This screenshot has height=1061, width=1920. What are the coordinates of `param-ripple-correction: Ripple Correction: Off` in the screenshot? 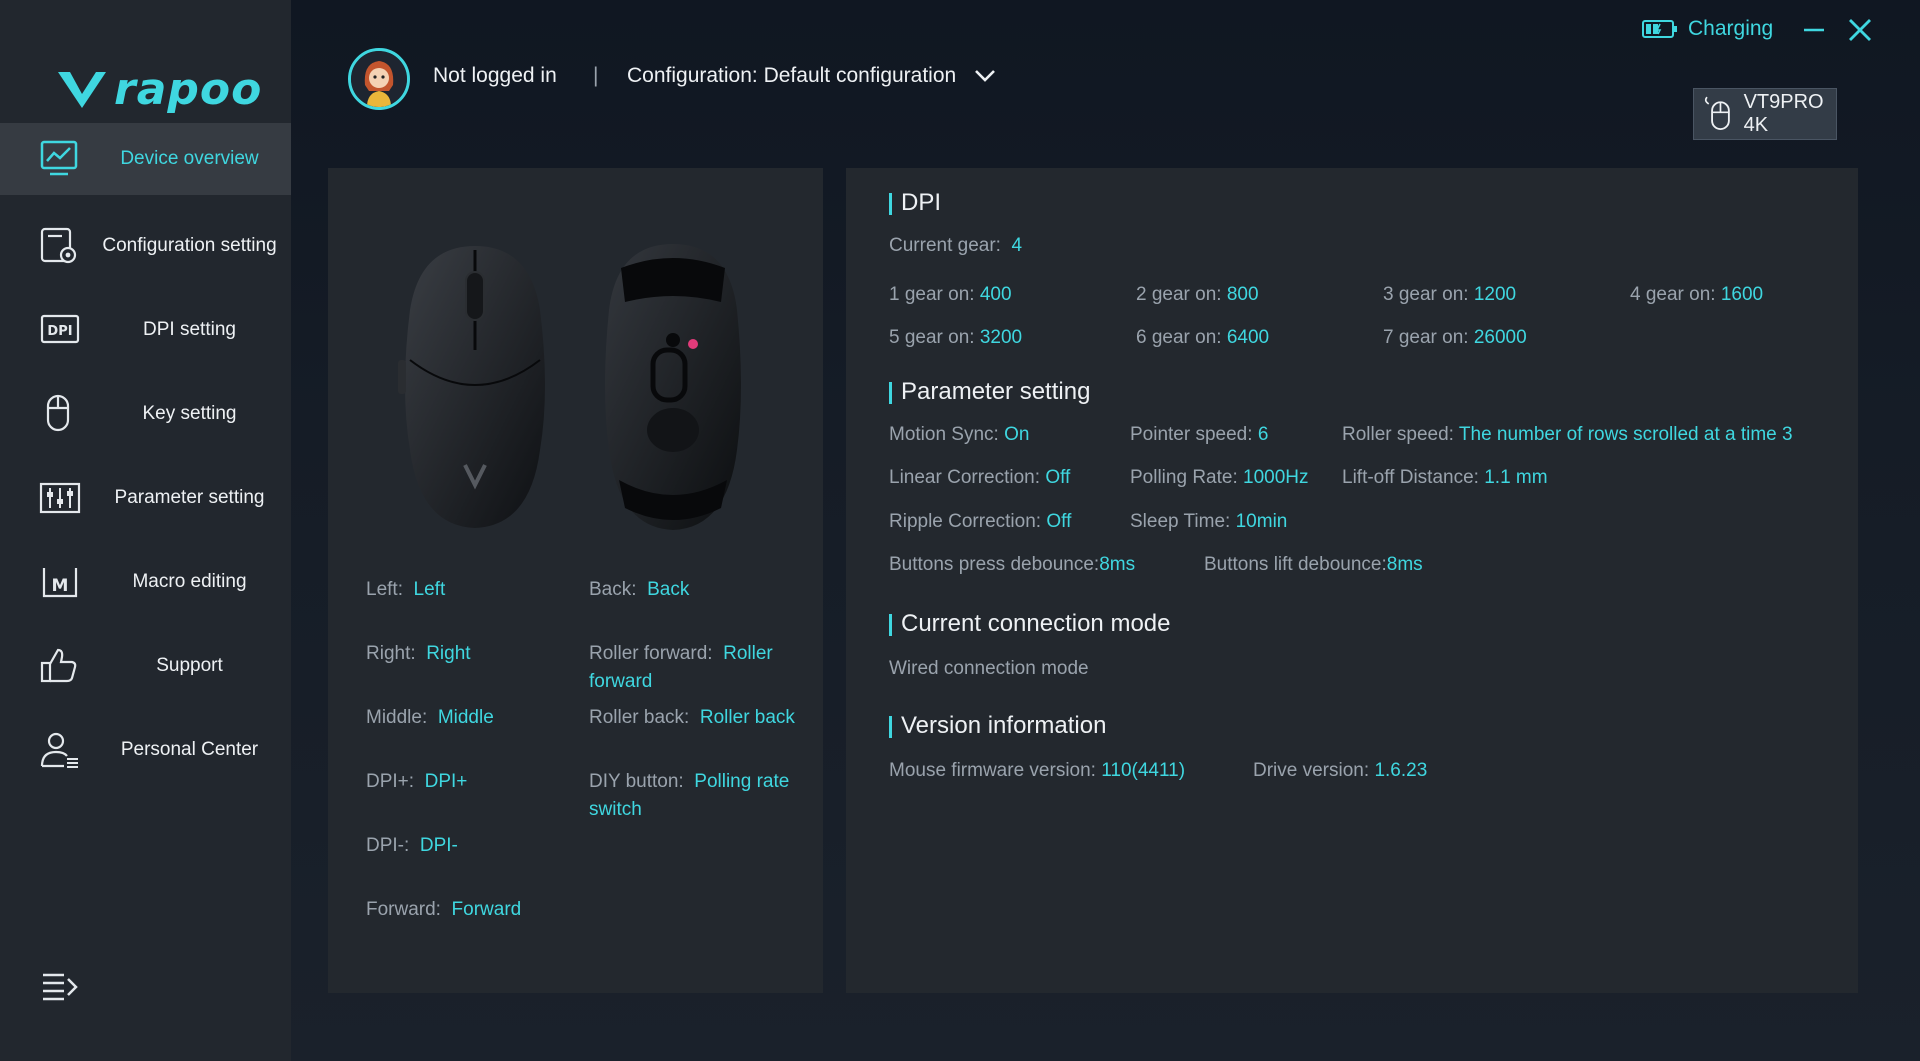 It's located at (980, 521).